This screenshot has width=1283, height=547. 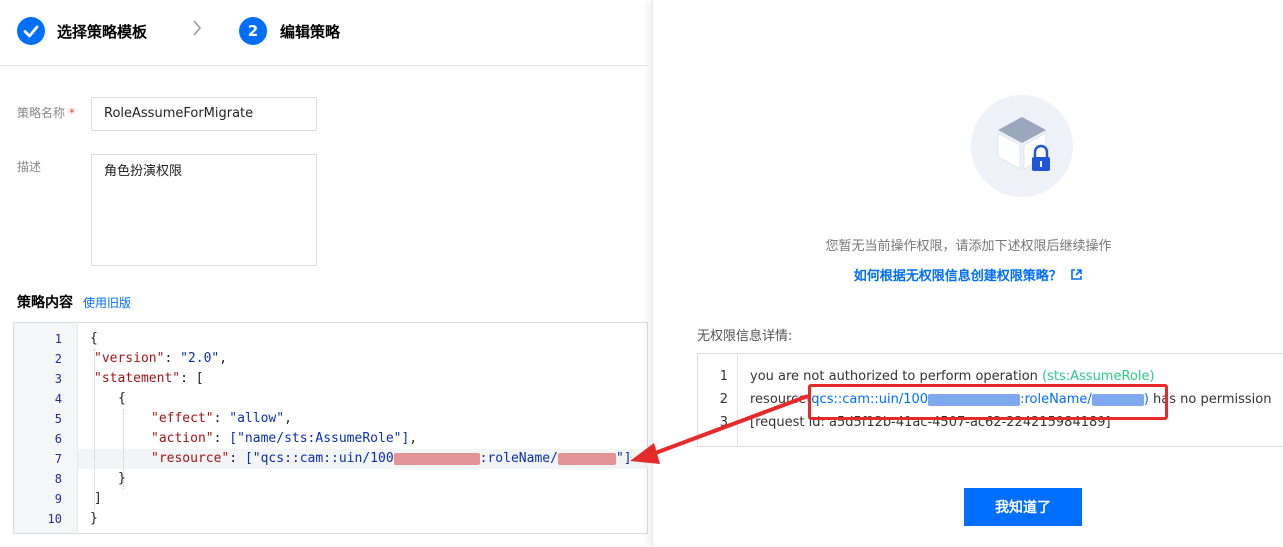 I want to click on step-1-label: 选择策略模板, so click(x=102, y=31).